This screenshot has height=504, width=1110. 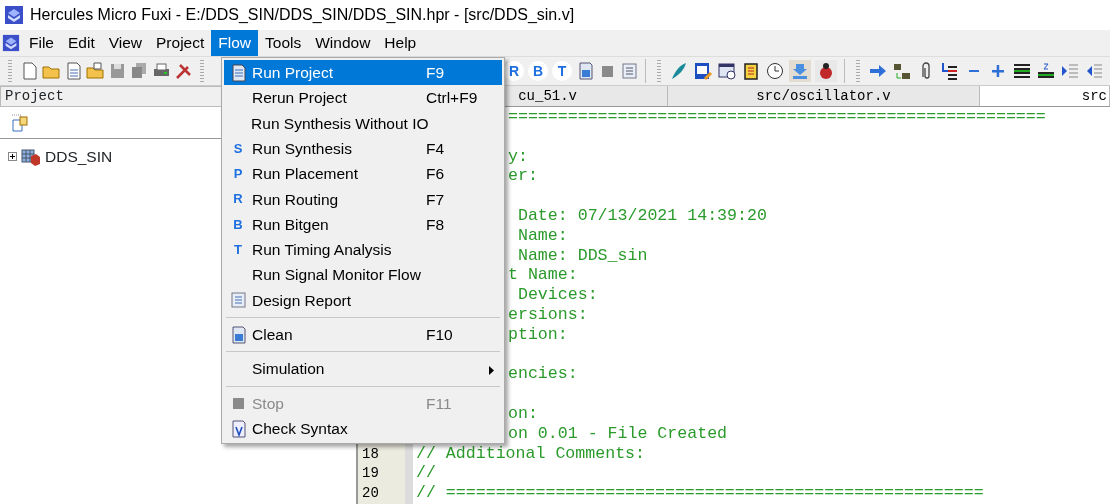 I want to click on menu-item: P Run Placement F6, so click(x=363, y=174).